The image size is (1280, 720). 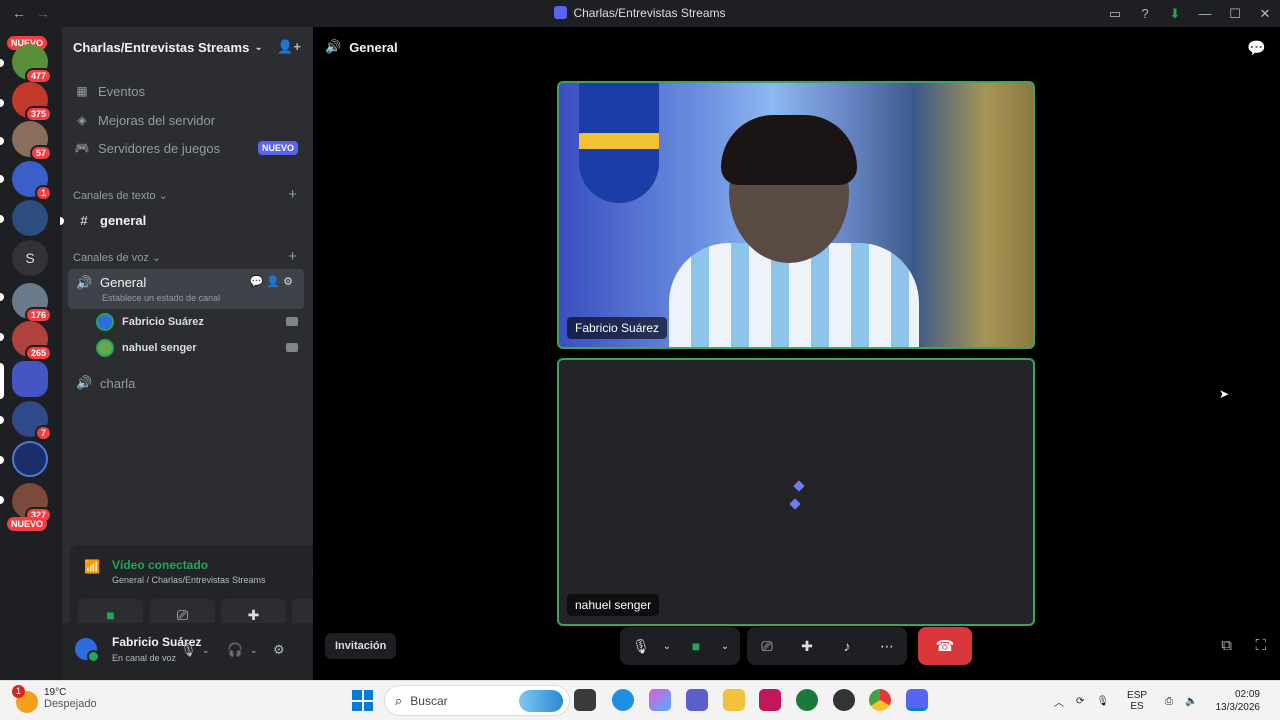 What do you see at coordinates (86, 649) in the screenshot?
I see `user-avatar` at bounding box center [86, 649].